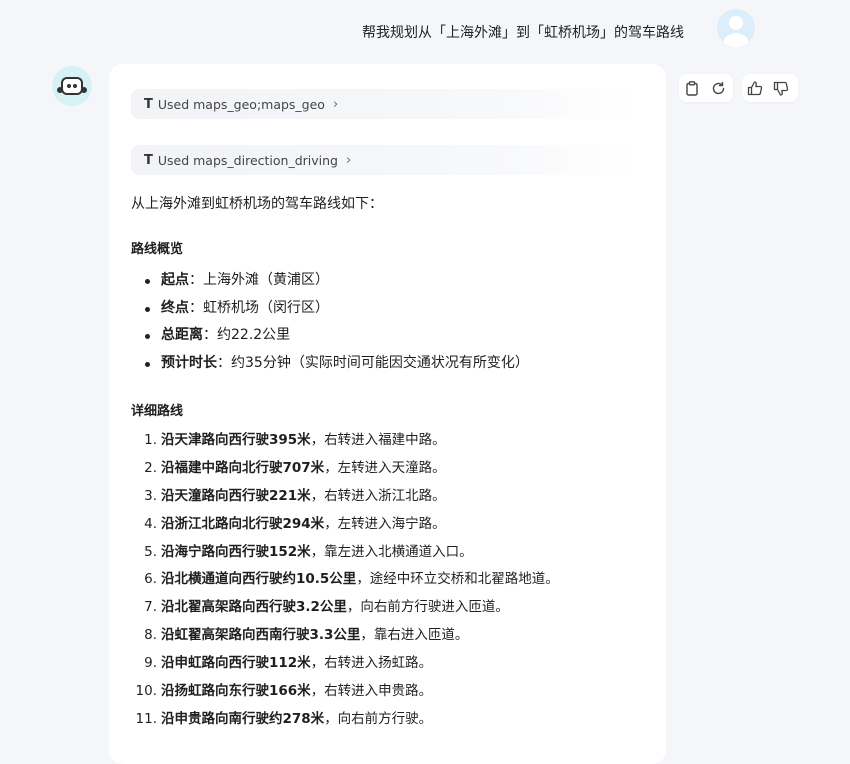 The width and height of the screenshot is (850, 764). Describe the element at coordinates (385, 160) in the screenshot. I see `tool-call-driving: T Used maps_direction_driving ›` at that location.